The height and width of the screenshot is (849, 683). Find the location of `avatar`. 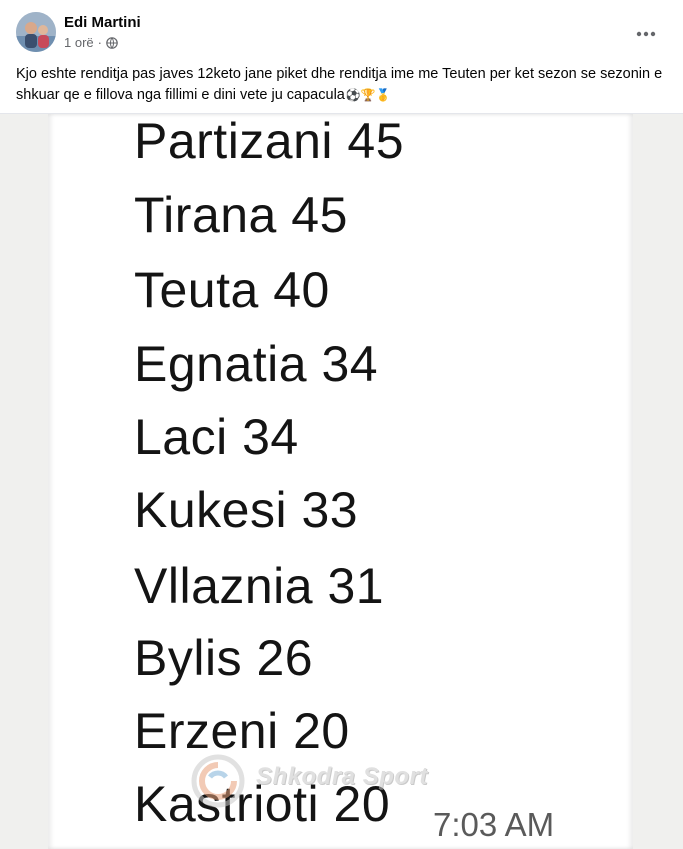

avatar is located at coordinates (36, 32).